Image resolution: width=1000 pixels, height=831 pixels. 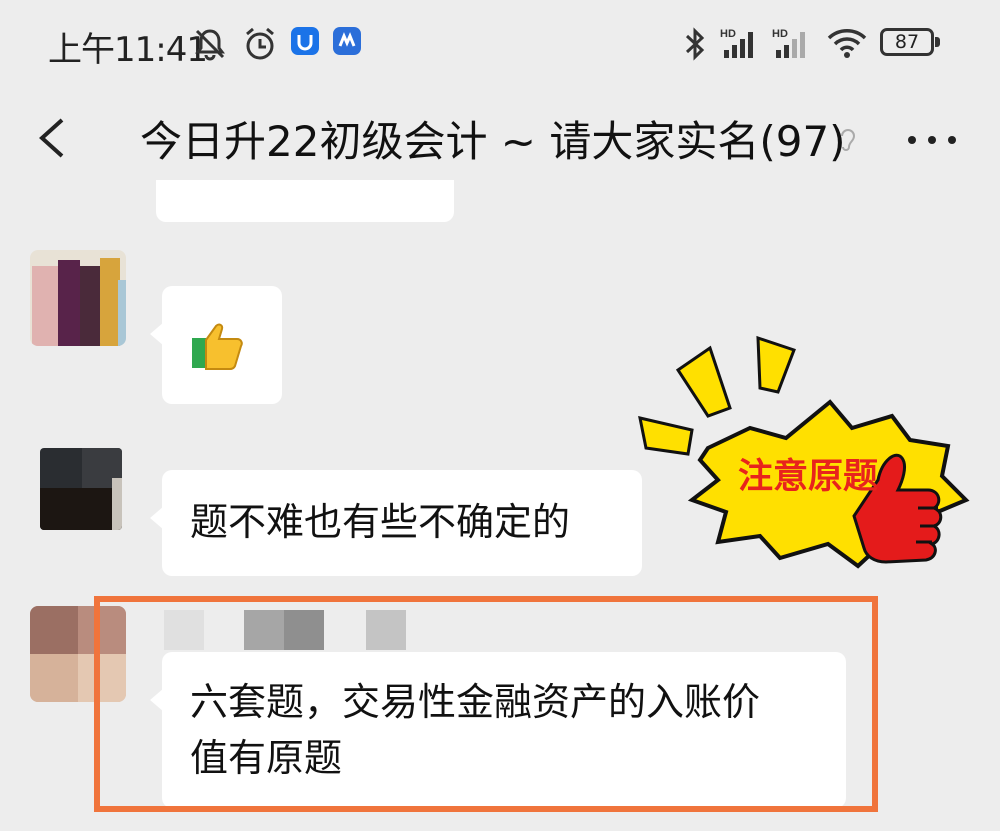 What do you see at coordinates (380, 522) in the screenshot?
I see `message-text: 题不难也有些不确定的` at bounding box center [380, 522].